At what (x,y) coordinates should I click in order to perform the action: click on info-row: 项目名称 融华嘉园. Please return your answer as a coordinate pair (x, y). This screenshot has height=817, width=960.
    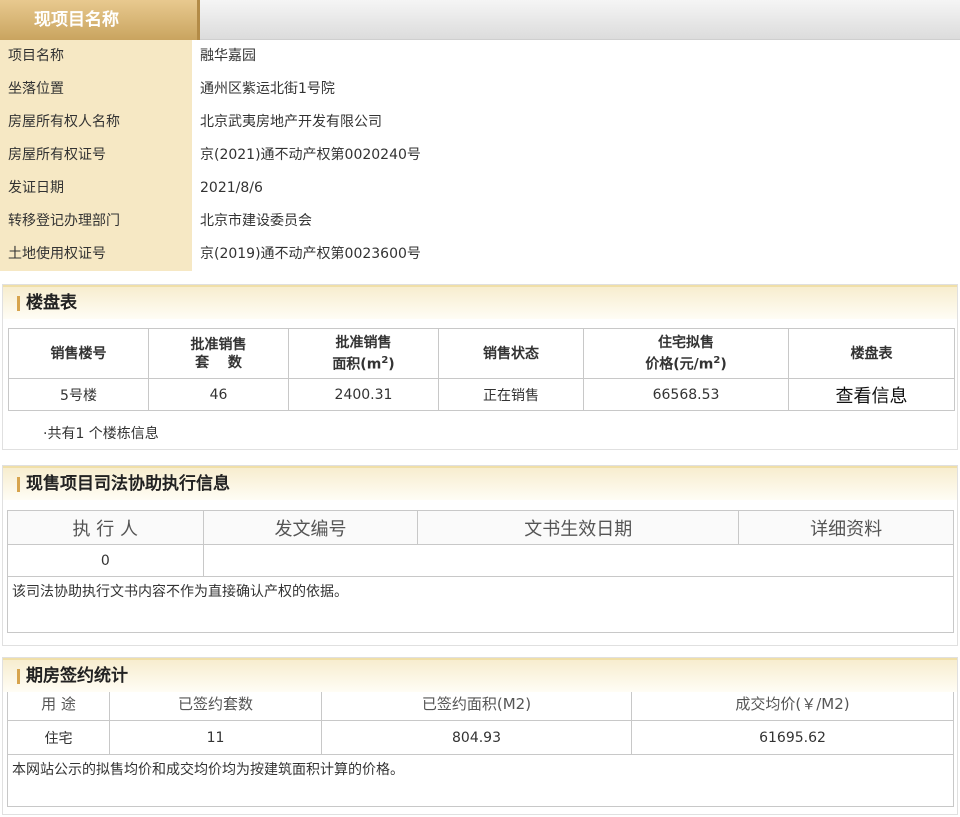
    Looking at the image, I should click on (480, 56).